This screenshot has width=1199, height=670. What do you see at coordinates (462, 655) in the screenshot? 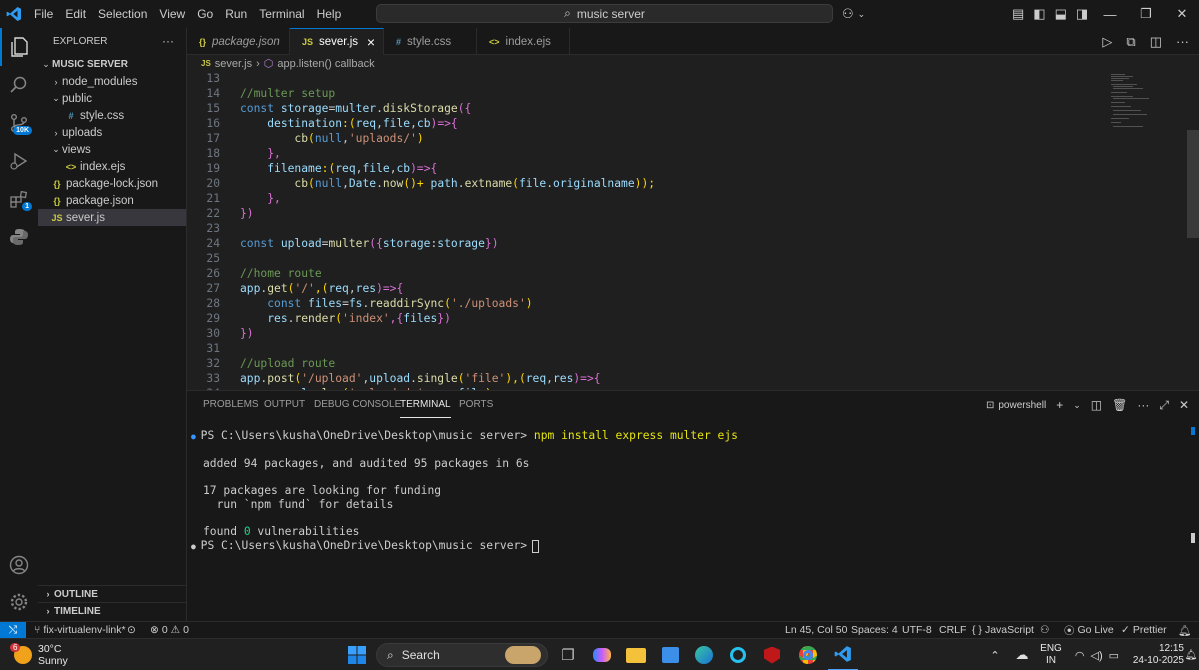
I see `taskbar-search: ⌕ Search` at bounding box center [462, 655].